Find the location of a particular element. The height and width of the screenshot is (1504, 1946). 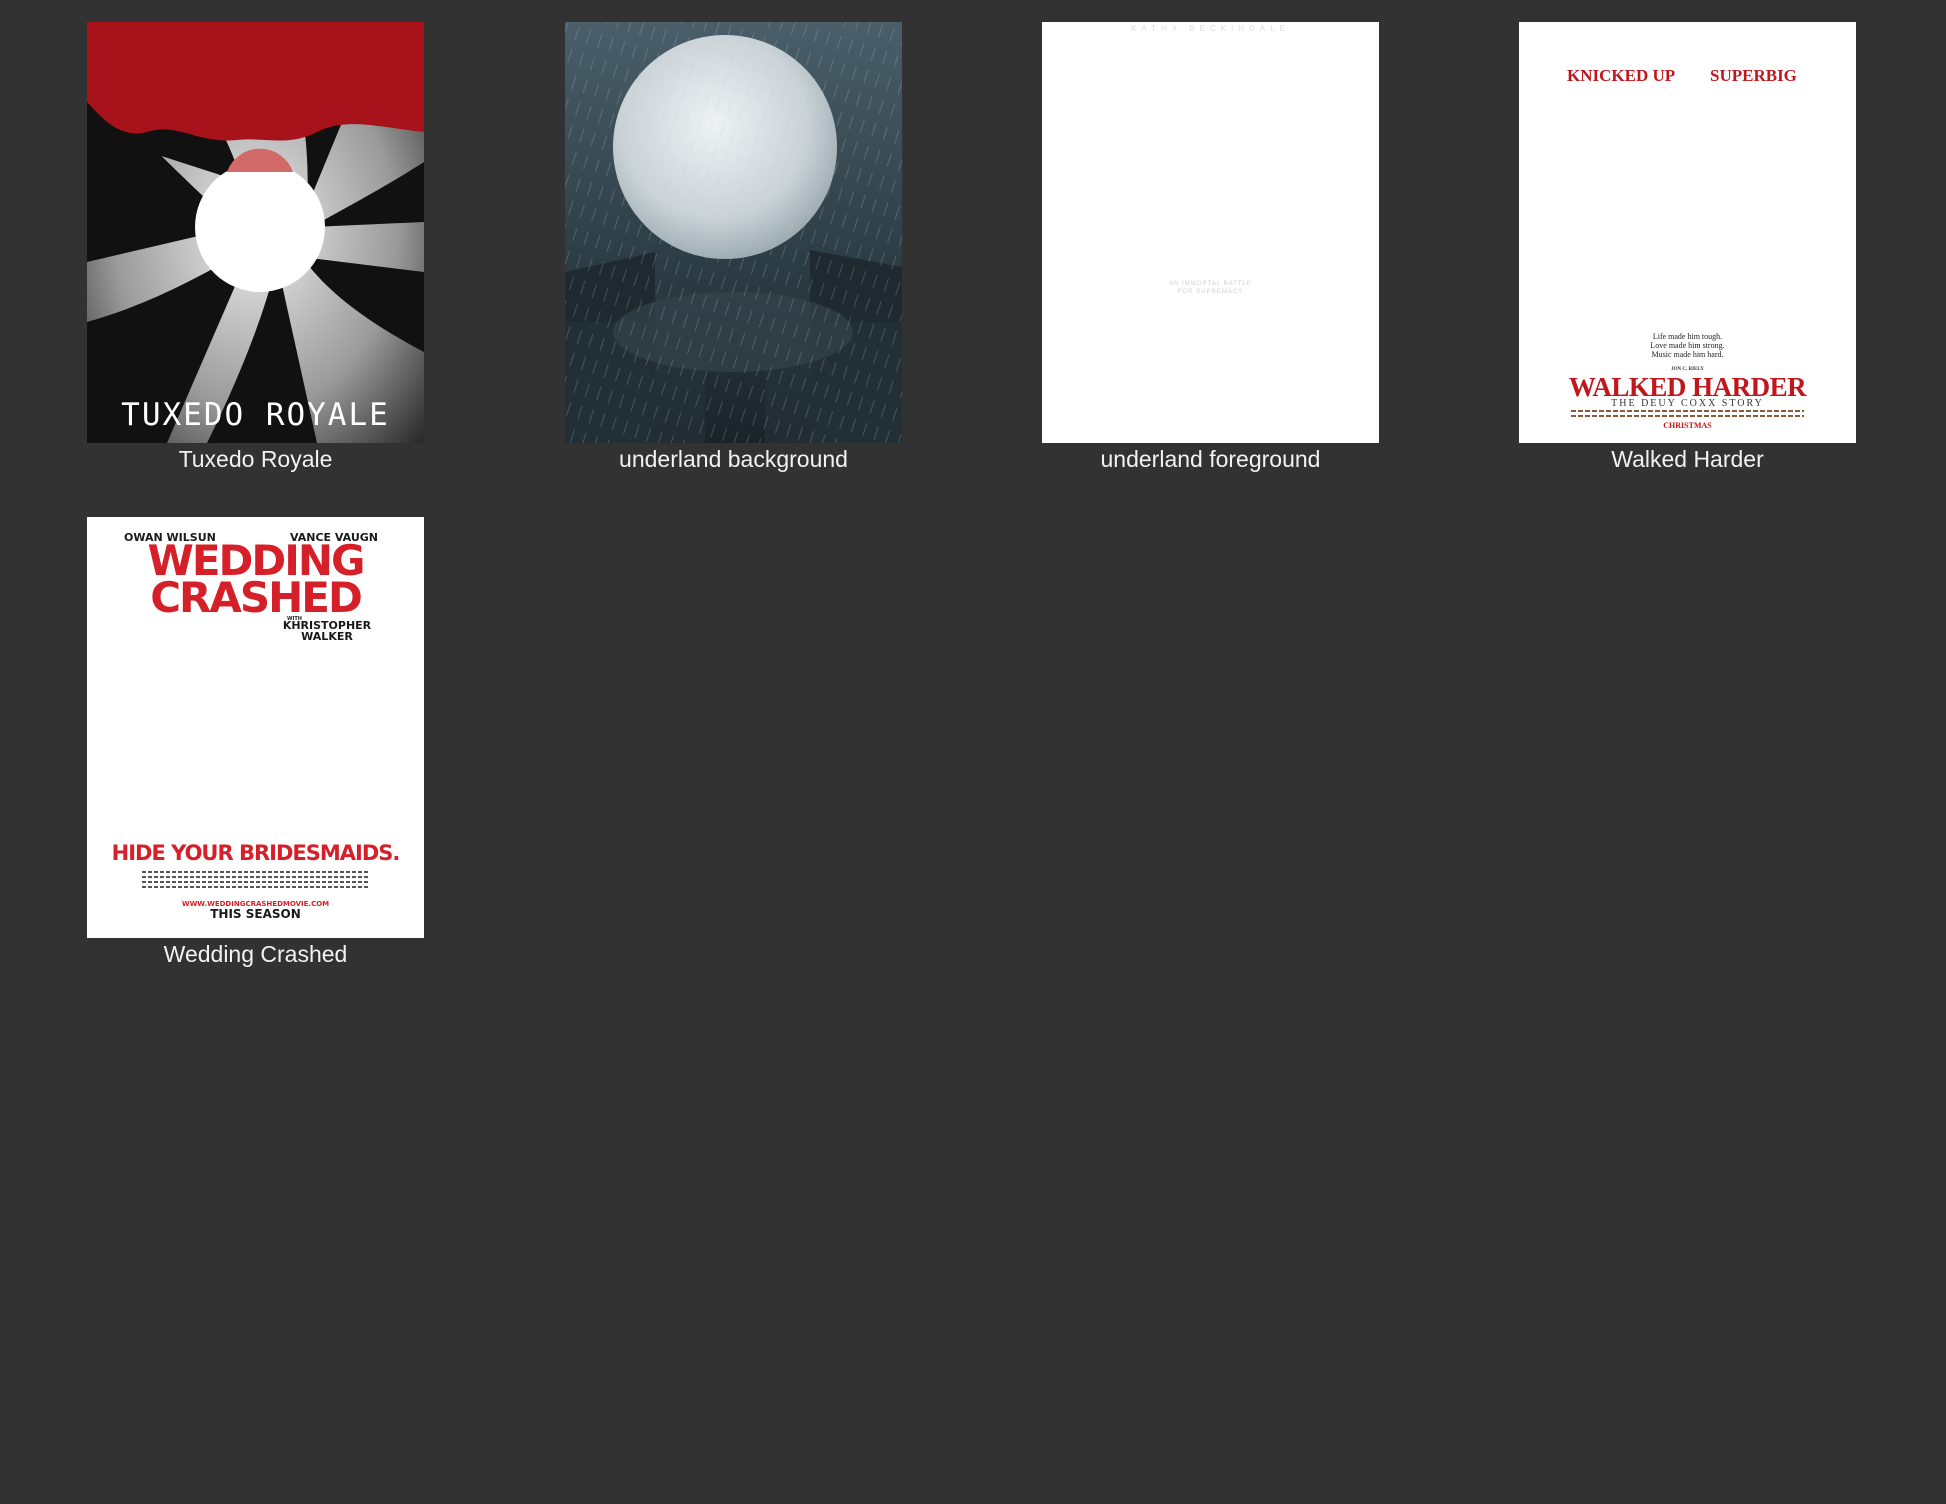

poster-actor-name: KATHY BECKINDALE is located at coordinates (1210, 28).